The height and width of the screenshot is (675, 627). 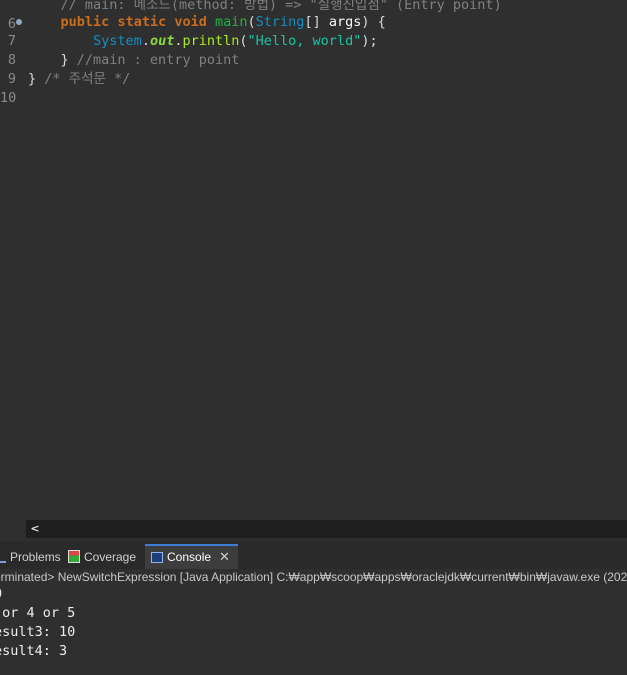 I want to click on console-line: 0, so click(x=1, y=594).